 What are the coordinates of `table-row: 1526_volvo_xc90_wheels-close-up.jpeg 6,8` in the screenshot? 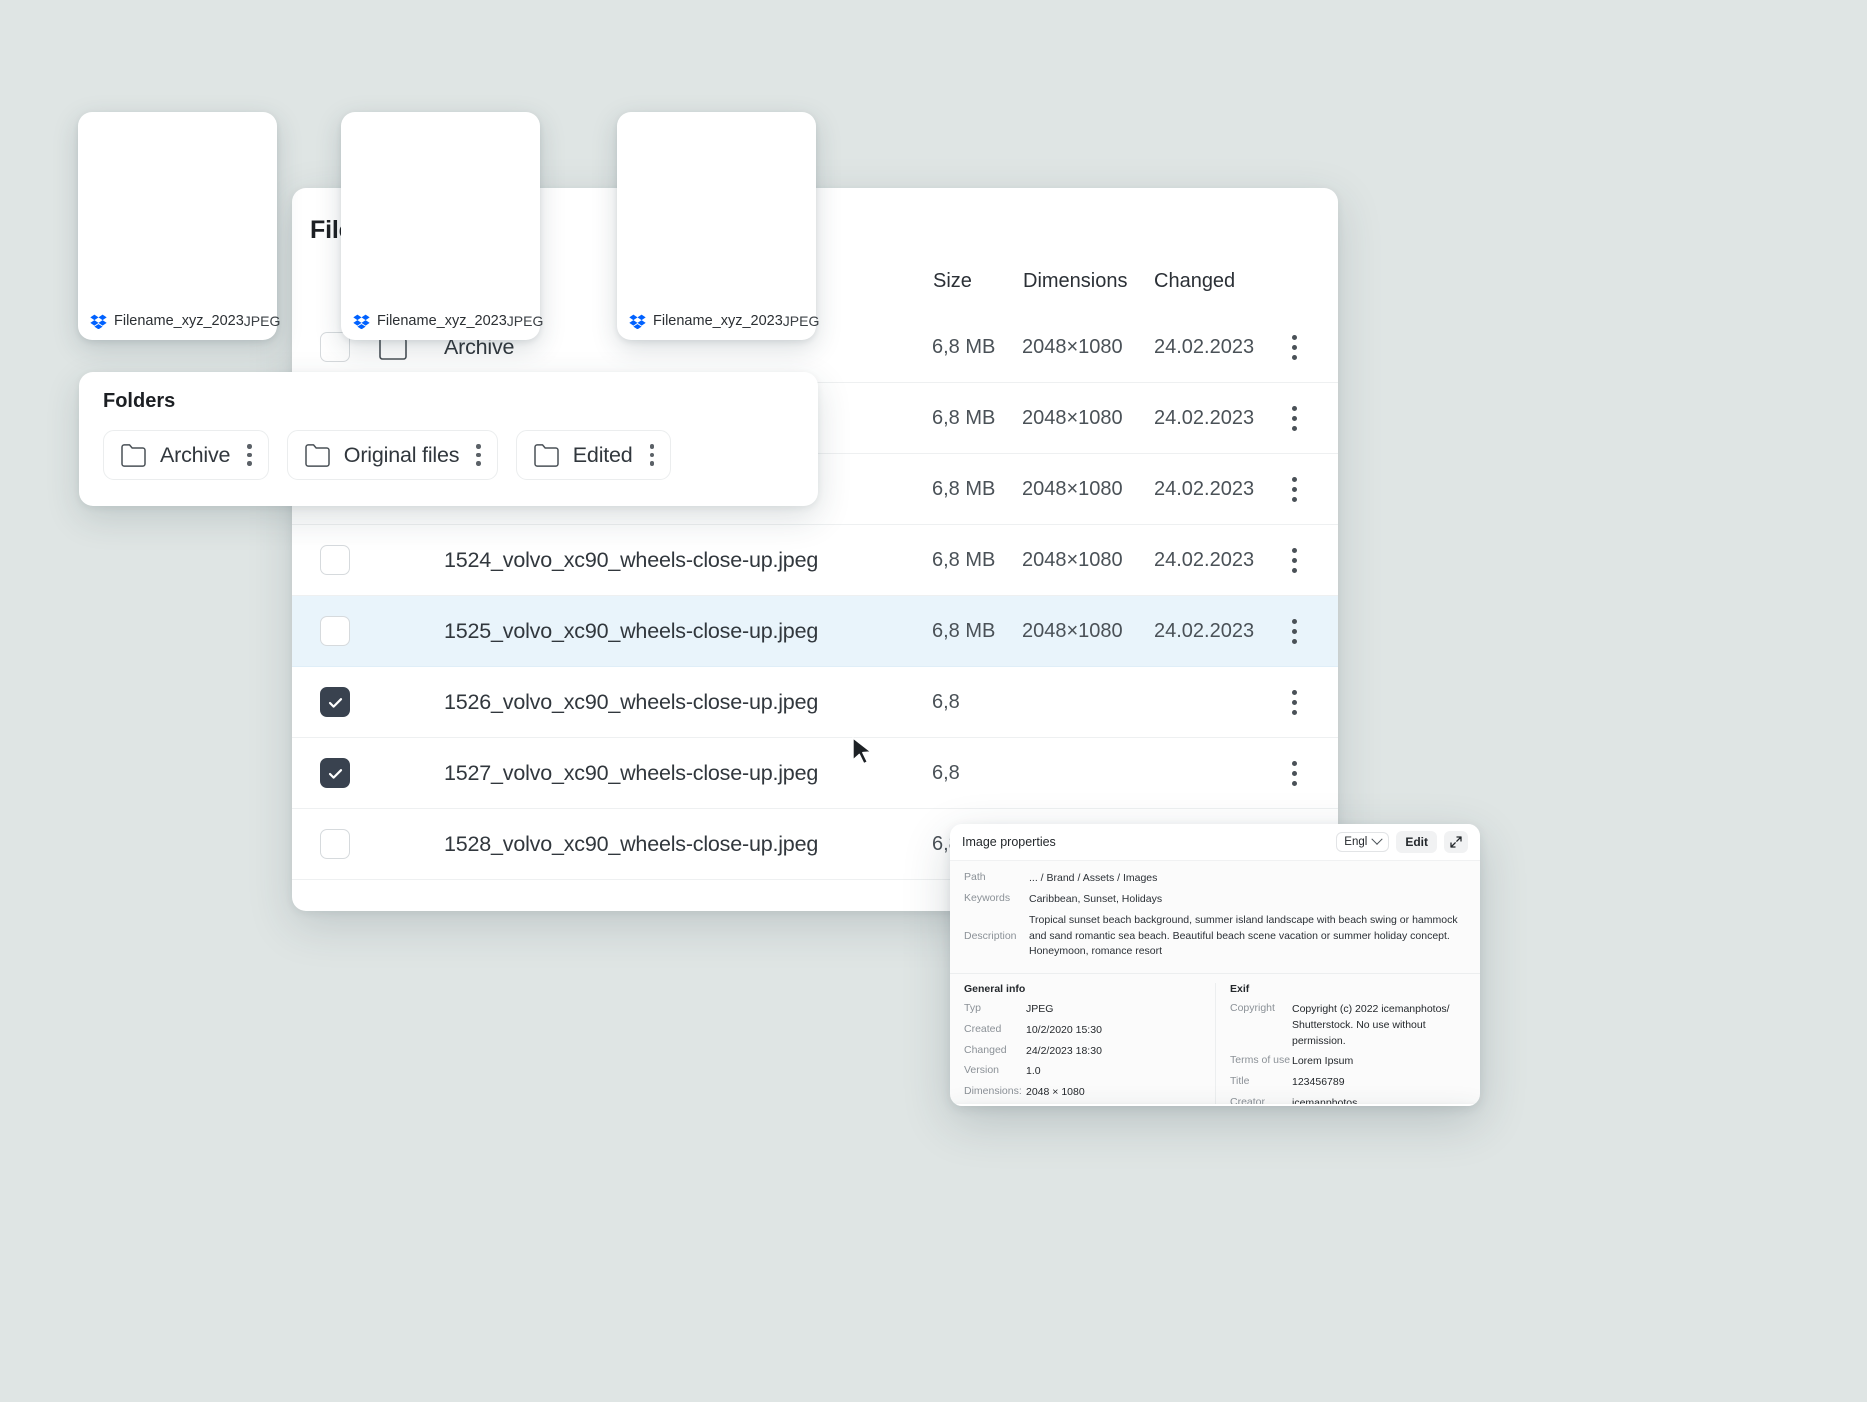 It's located at (815, 702).